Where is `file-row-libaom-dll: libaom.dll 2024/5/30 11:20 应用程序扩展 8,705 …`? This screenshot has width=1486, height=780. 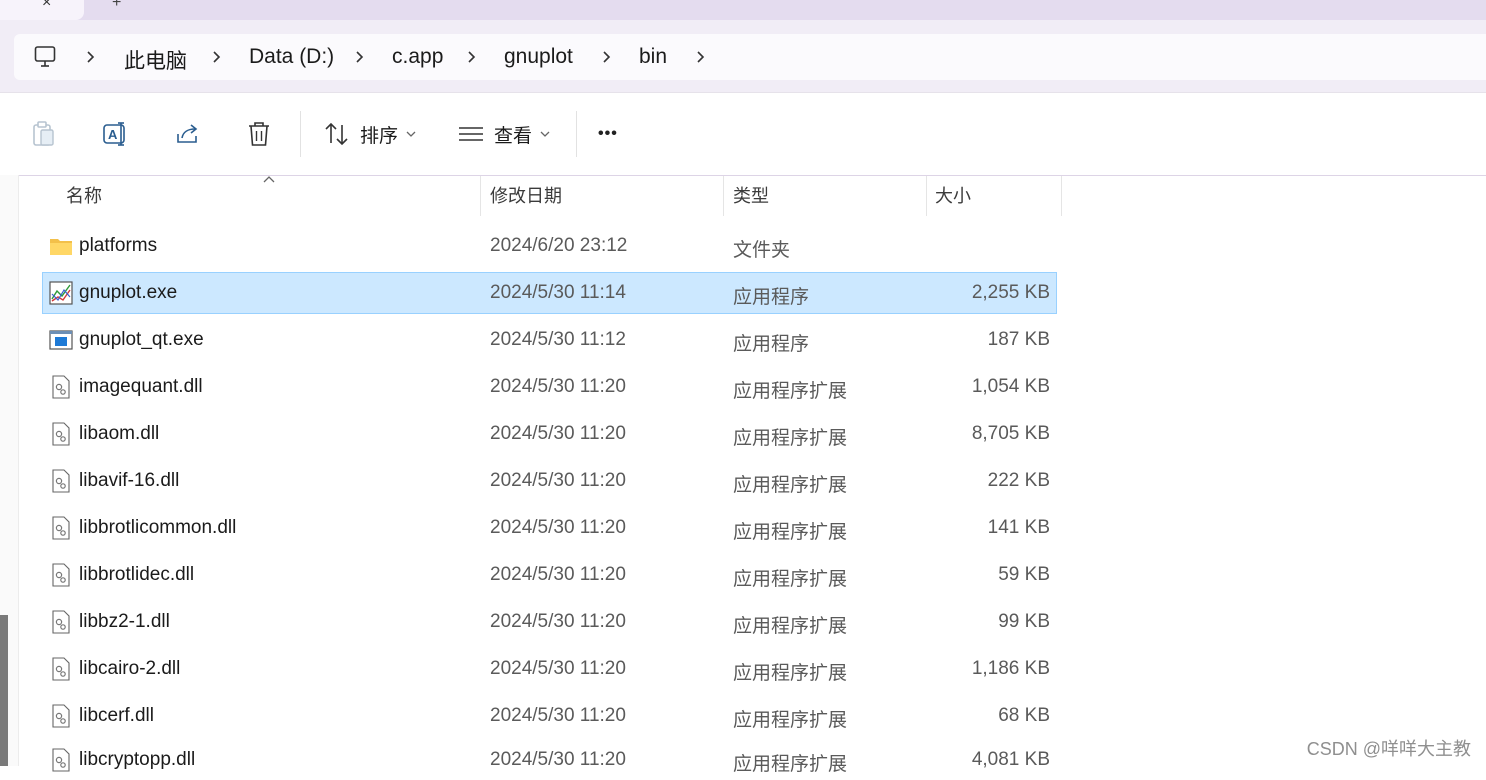
file-row-libaom-dll: libaom.dll 2024/5/30 11:20 应用程序扩展 8,705 … is located at coordinates (549, 434).